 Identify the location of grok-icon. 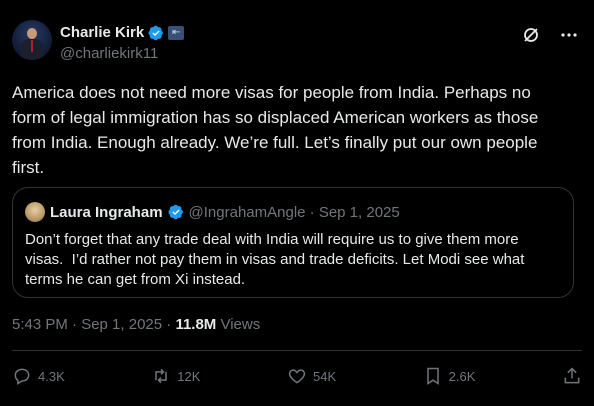
(531, 37).